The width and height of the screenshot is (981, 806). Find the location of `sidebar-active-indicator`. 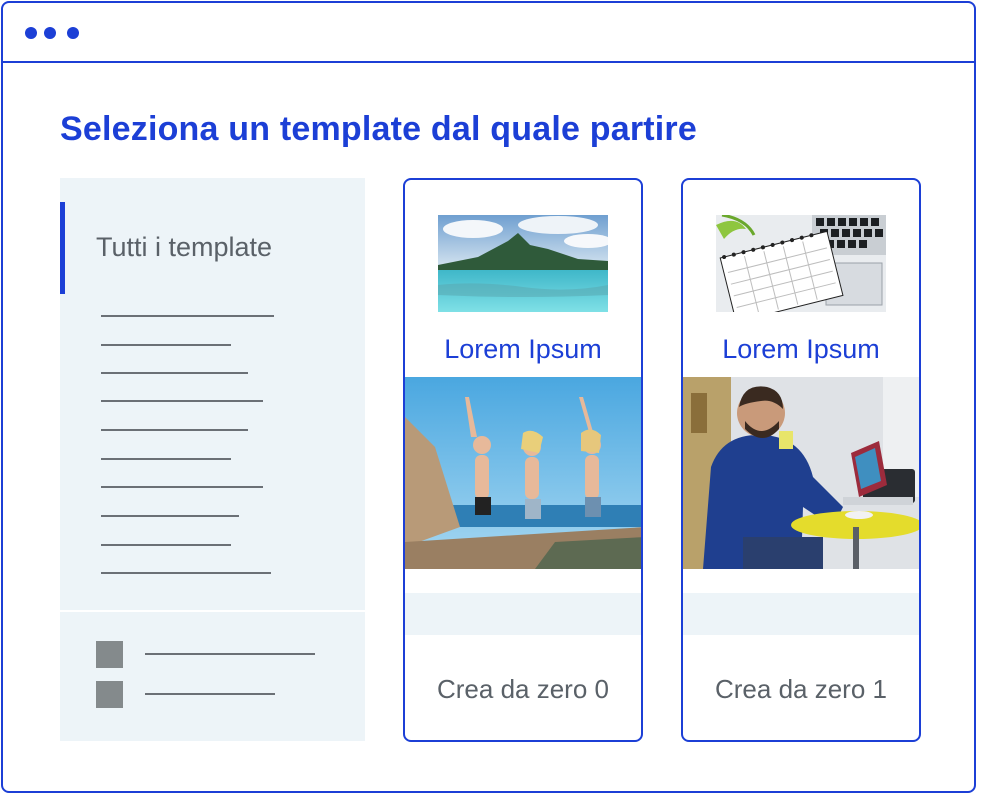

sidebar-active-indicator is located at coordinates (62, 248).